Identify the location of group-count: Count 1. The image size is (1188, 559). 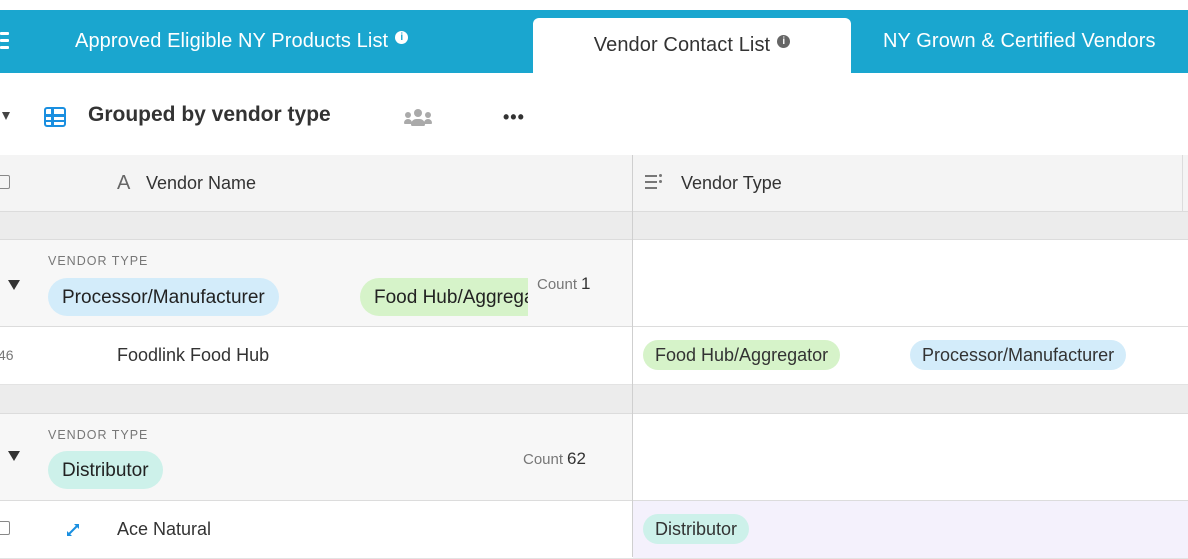
(564, 284).